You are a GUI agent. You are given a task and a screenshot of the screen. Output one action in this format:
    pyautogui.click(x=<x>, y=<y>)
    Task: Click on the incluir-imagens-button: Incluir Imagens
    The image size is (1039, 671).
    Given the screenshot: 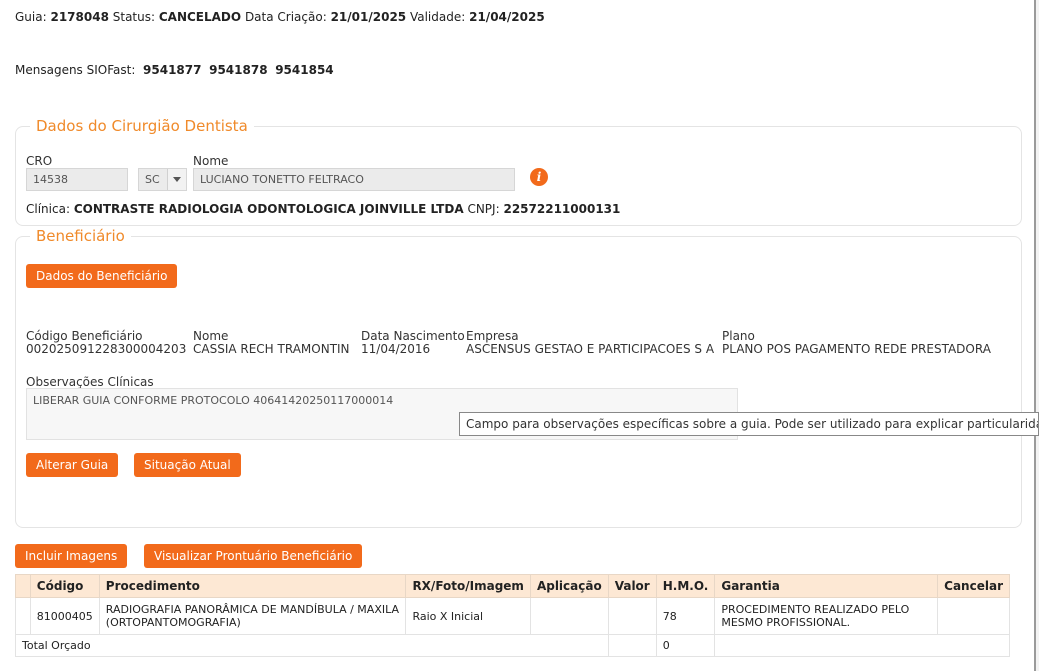 What is the action you would take?
    pyautogui.click(x=71, y=556)
    